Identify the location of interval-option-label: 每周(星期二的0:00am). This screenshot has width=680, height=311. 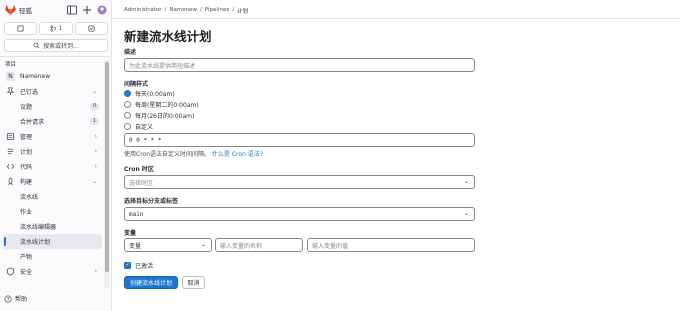
(167, 105).